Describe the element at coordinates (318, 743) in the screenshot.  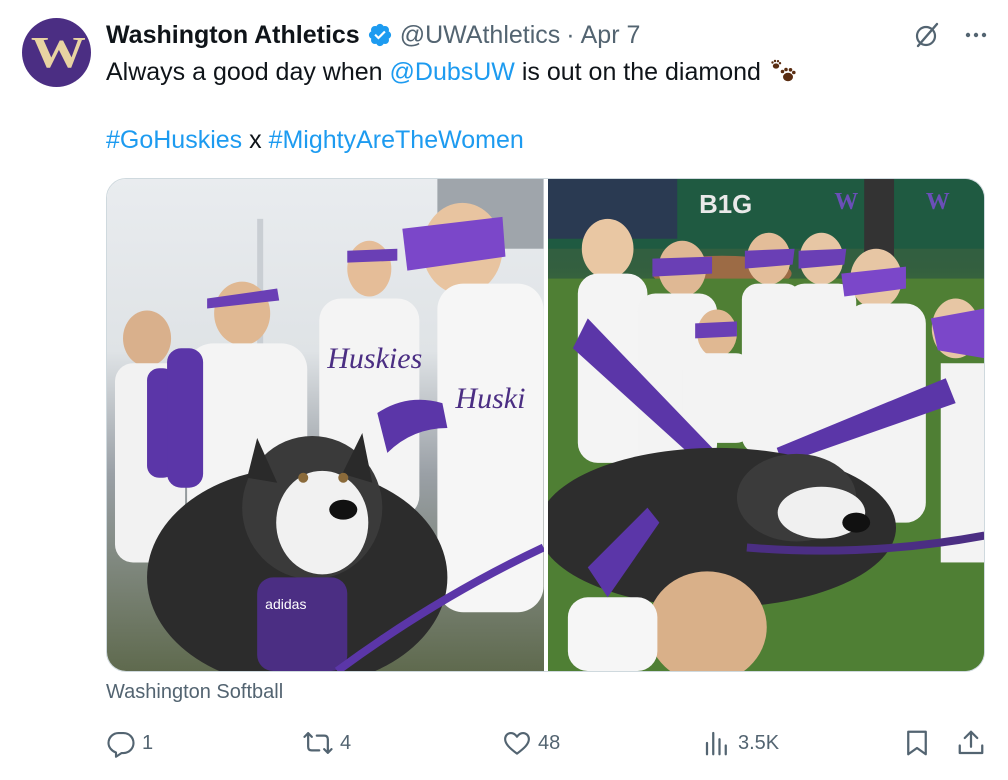
I see `repost-icon` at that location.